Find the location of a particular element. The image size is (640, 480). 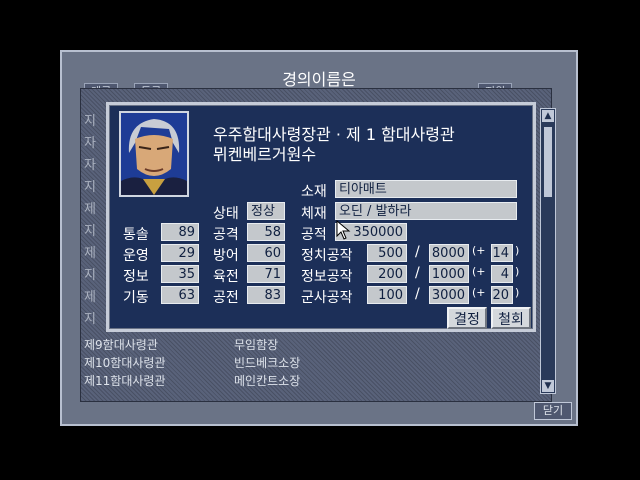

list-item-post: 제11함대사령관 is located at coordinates (125, 381).